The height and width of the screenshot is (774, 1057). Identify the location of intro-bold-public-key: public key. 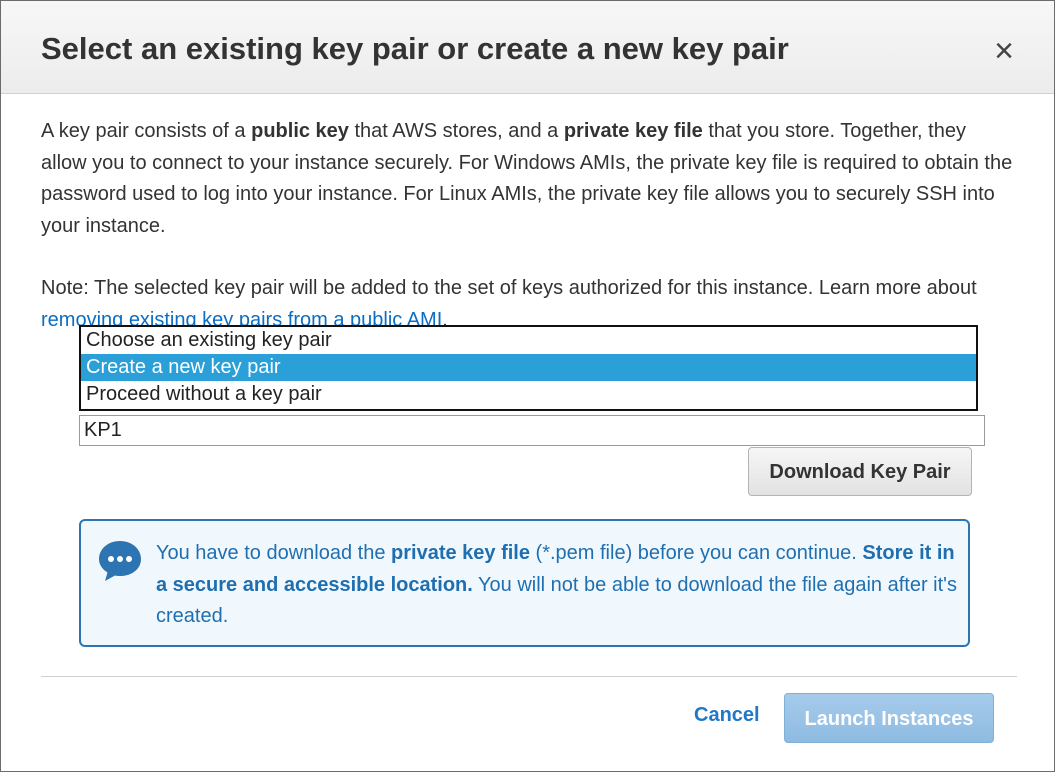
(300, 131).